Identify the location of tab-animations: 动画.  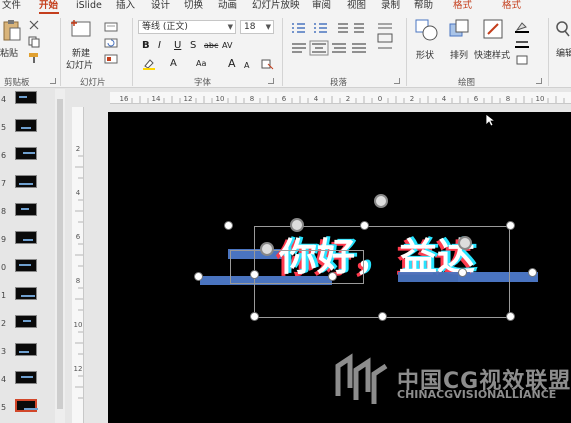
(227, 6).